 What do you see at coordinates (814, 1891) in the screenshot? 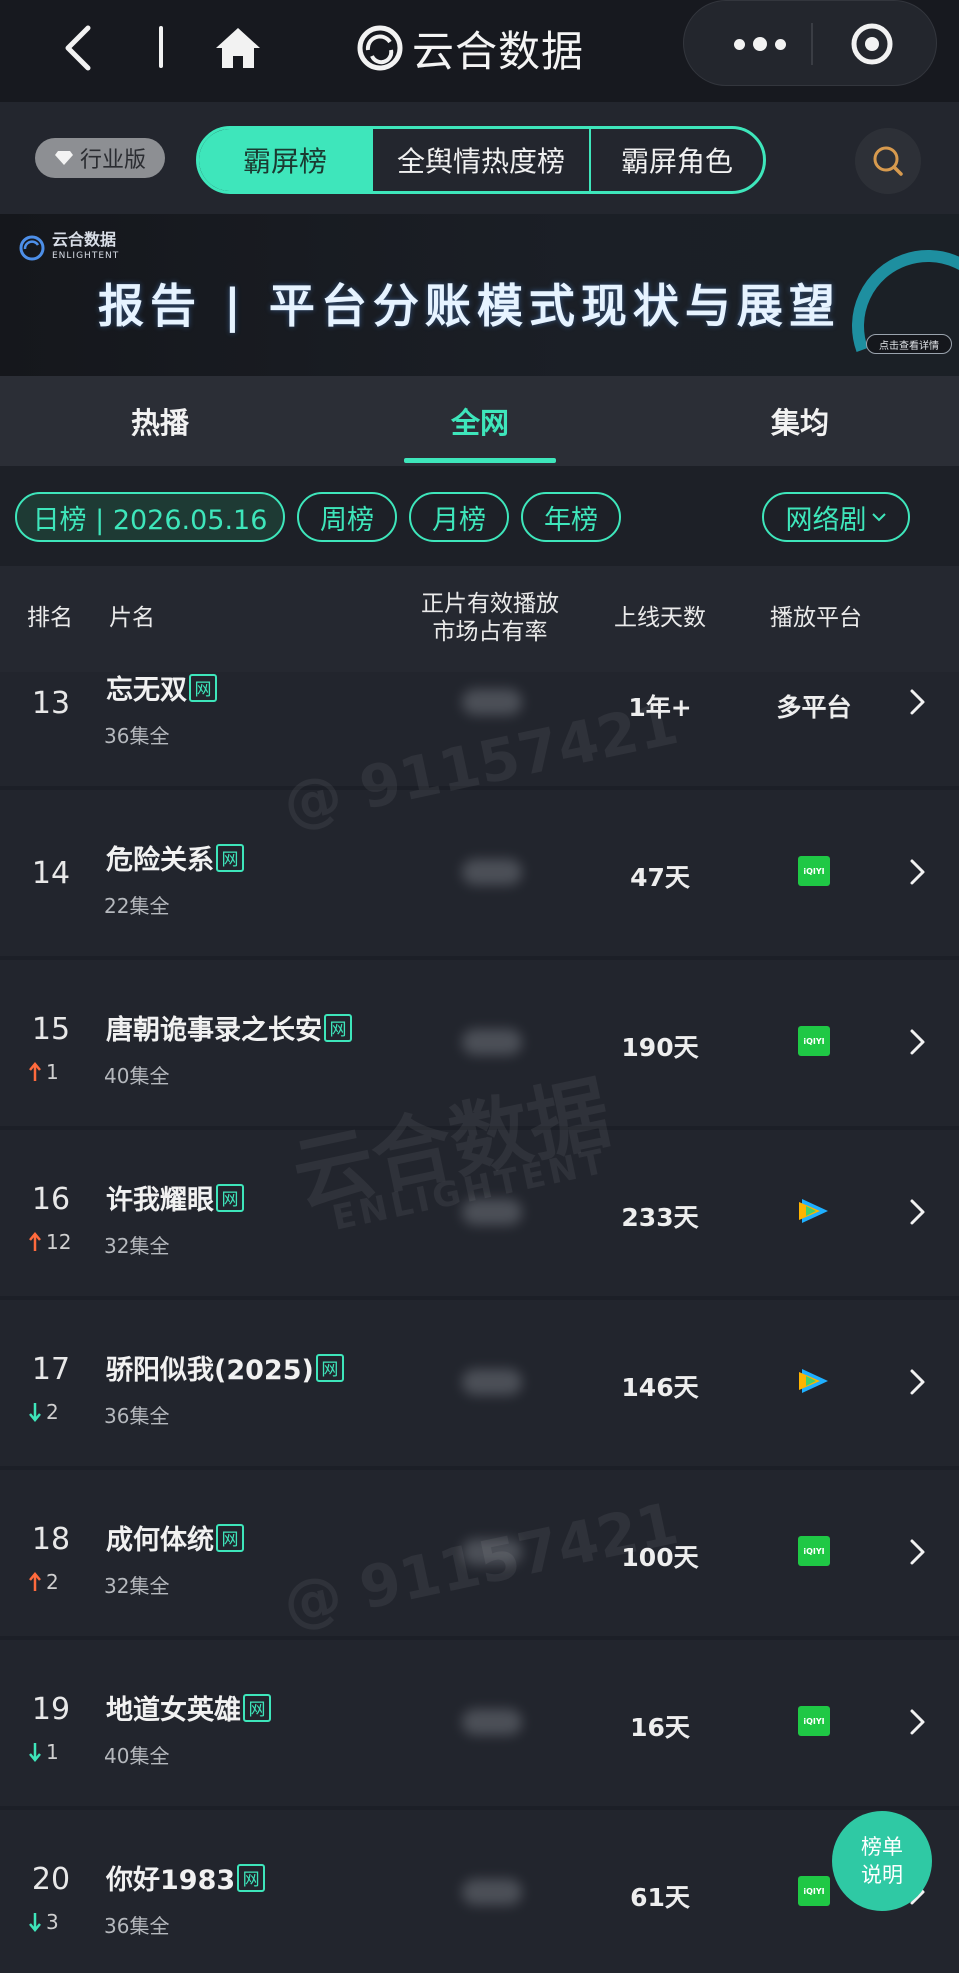
I see `iqiyi-icon: iQIYI` at bounding box center [814, 1891].